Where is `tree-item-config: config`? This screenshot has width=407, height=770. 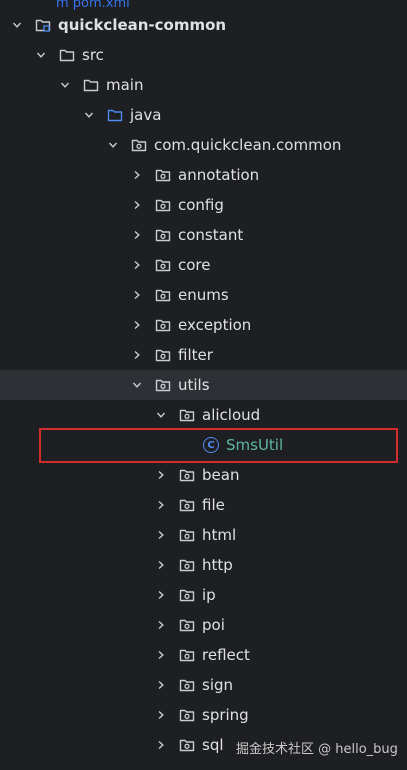 tree-item-config: config is located at coordinates (203, 205).